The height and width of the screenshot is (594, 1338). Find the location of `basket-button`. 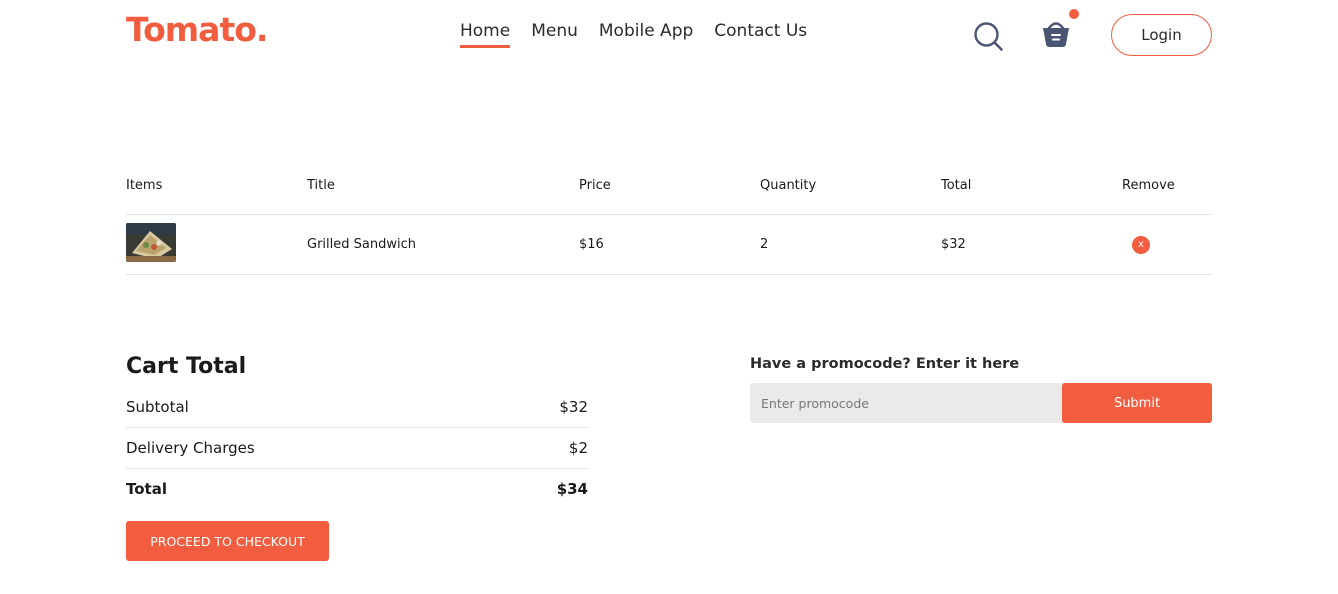

basket-button is located at coordinates (1059, 29).